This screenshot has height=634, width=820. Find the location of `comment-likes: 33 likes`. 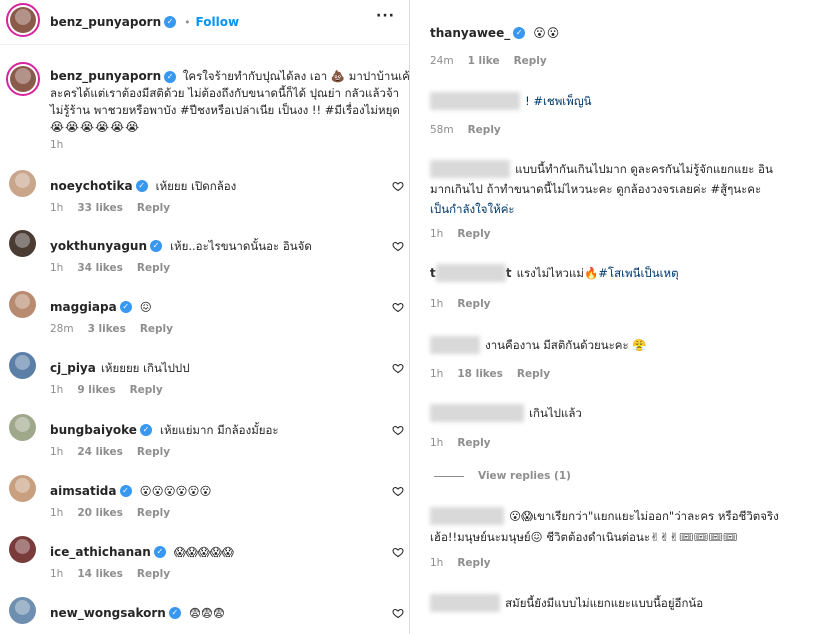

comment-likes: 33 likes is located at coordinates (100, 208).